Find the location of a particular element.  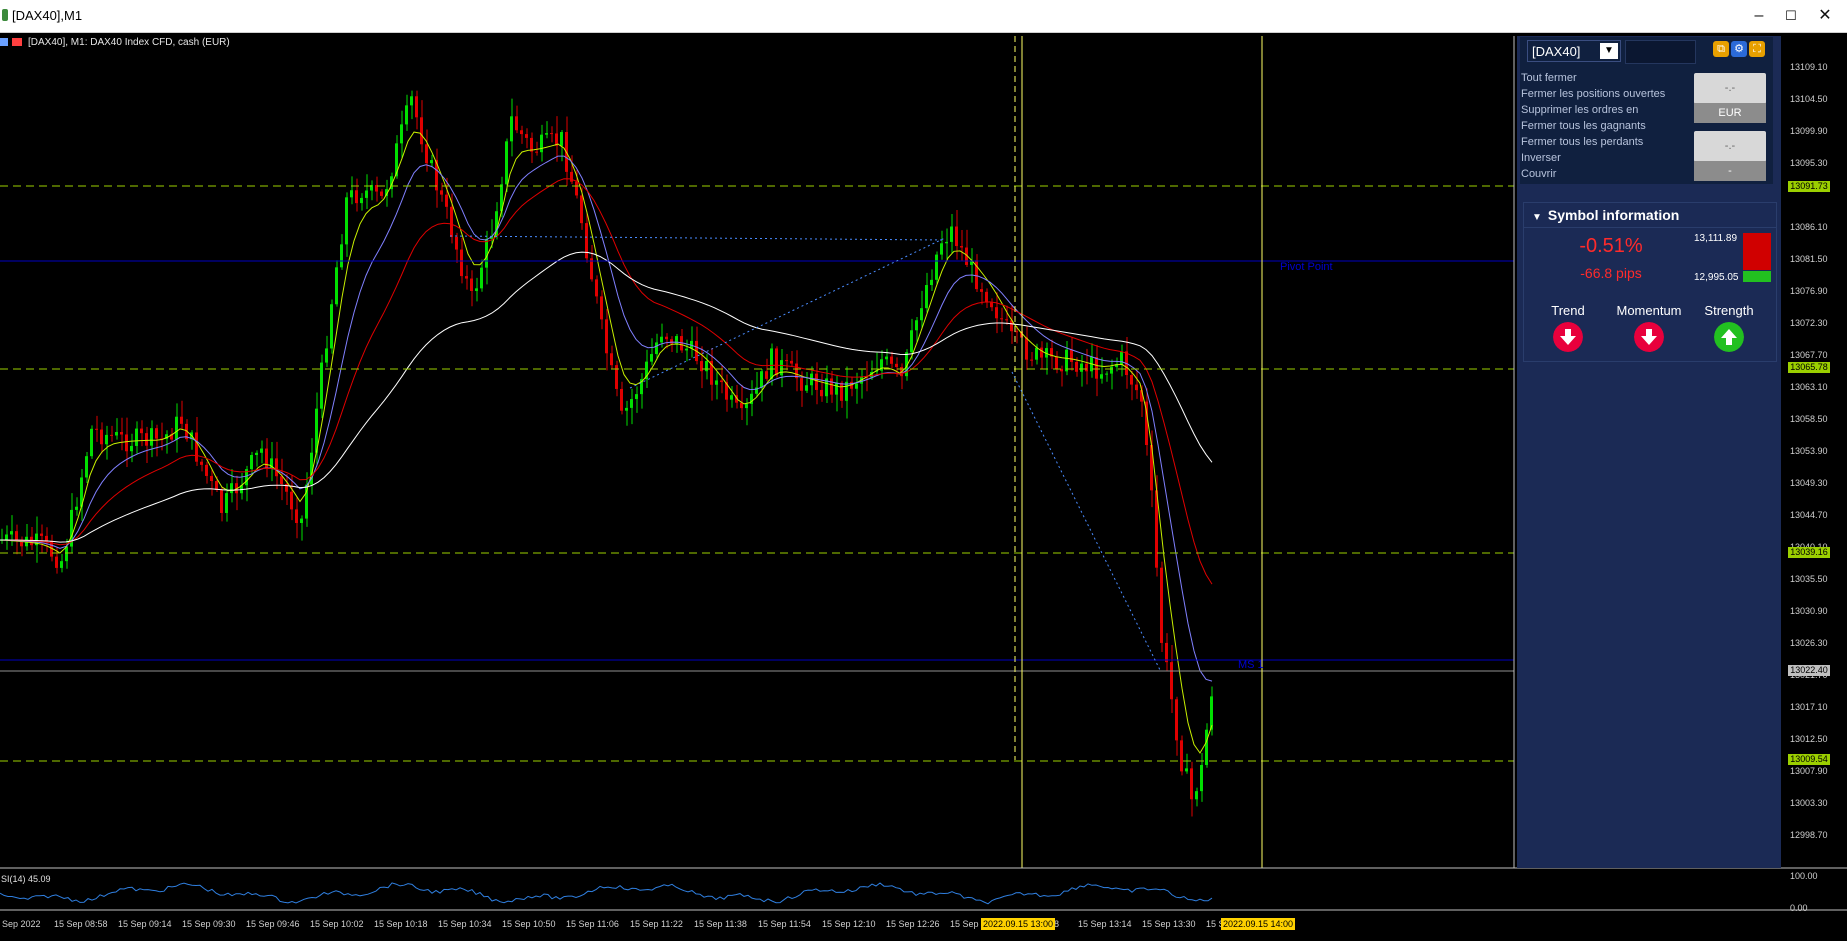

range-bar-green is located at coordinates (1757, 276).